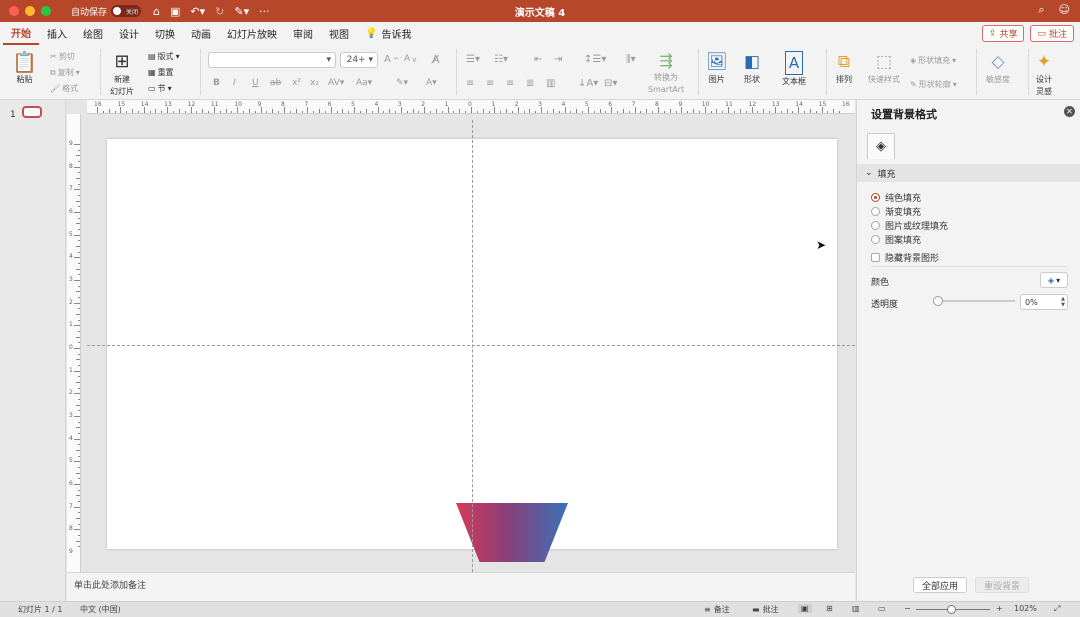 The width and height of the screenshot is (1080, 617). I want to click on textbox-button: A 文本框, so click(794, 69).